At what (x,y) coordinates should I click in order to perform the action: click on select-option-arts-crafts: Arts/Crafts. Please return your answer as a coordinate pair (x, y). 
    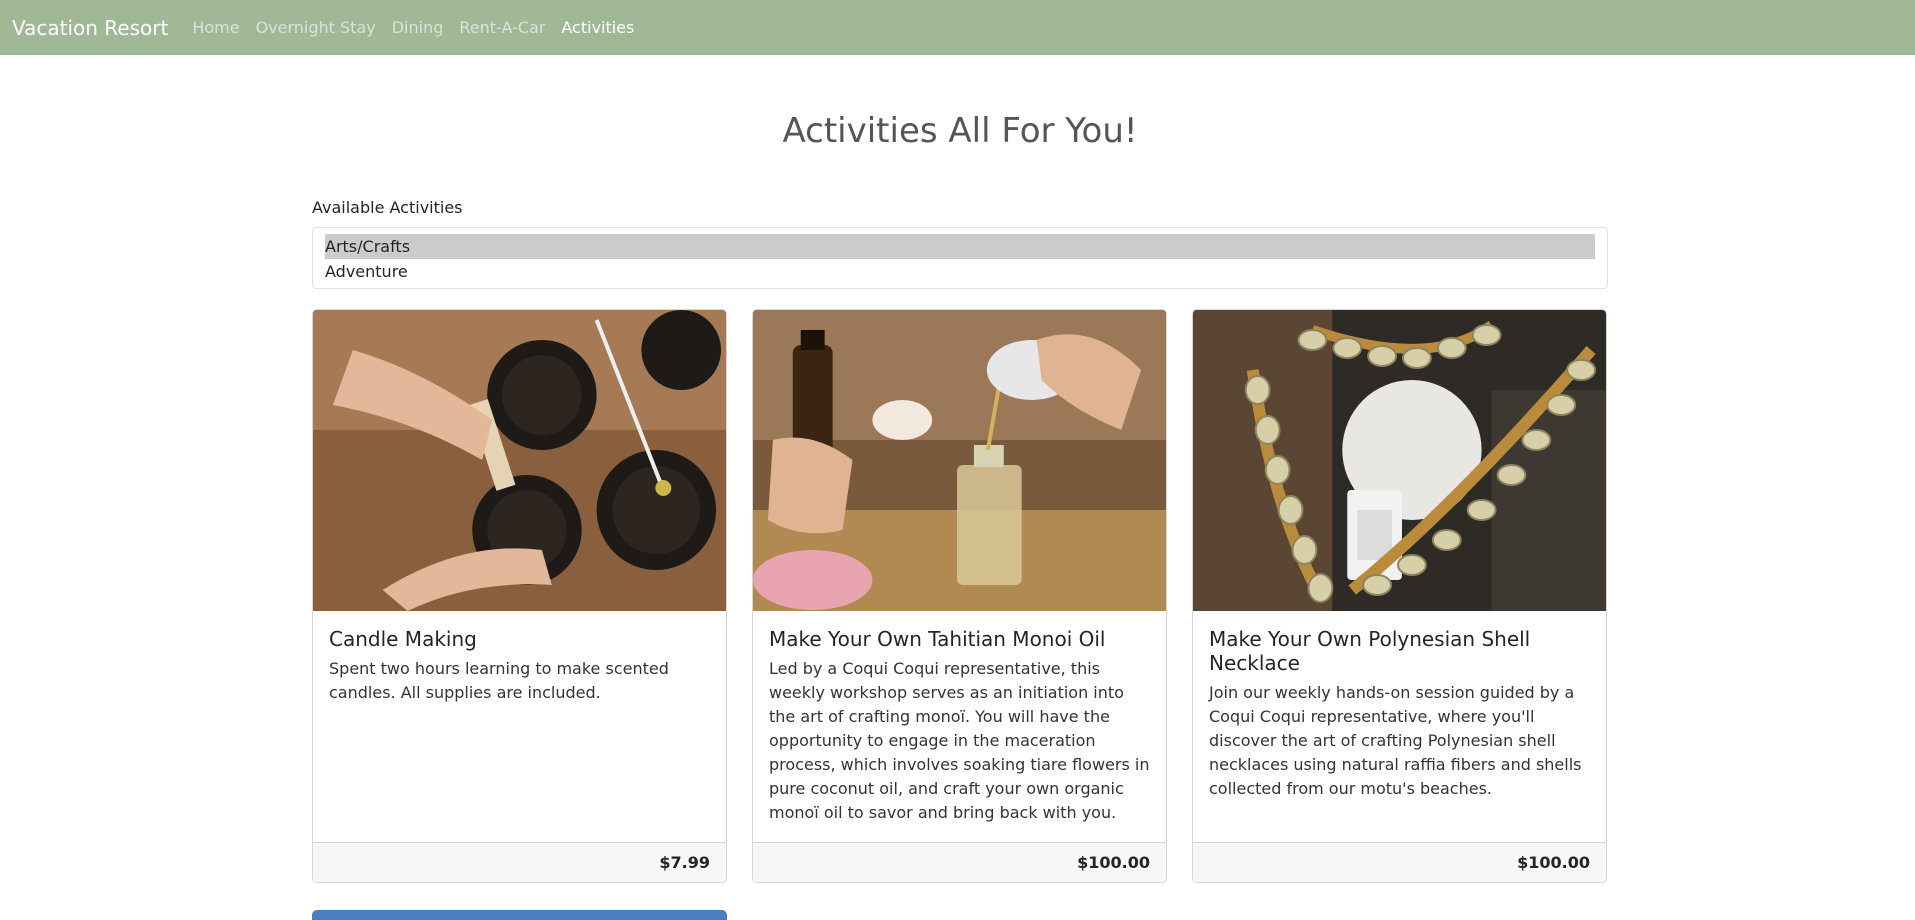
    Looking at the image, I should click on (960, 246).